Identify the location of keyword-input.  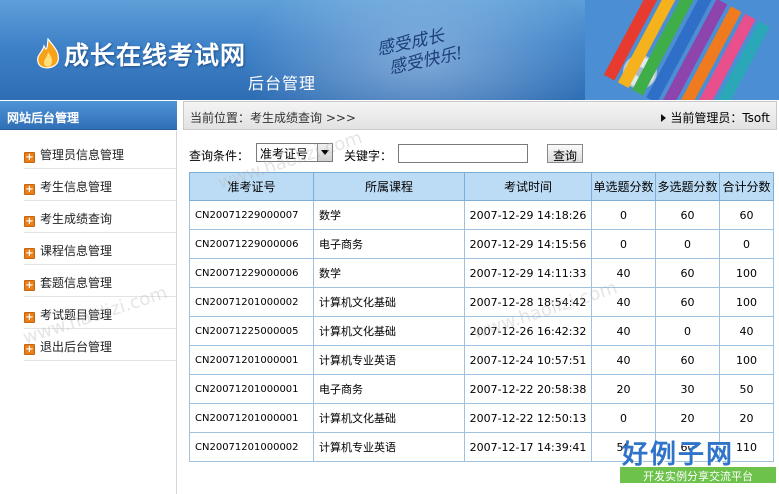
(463, 153).